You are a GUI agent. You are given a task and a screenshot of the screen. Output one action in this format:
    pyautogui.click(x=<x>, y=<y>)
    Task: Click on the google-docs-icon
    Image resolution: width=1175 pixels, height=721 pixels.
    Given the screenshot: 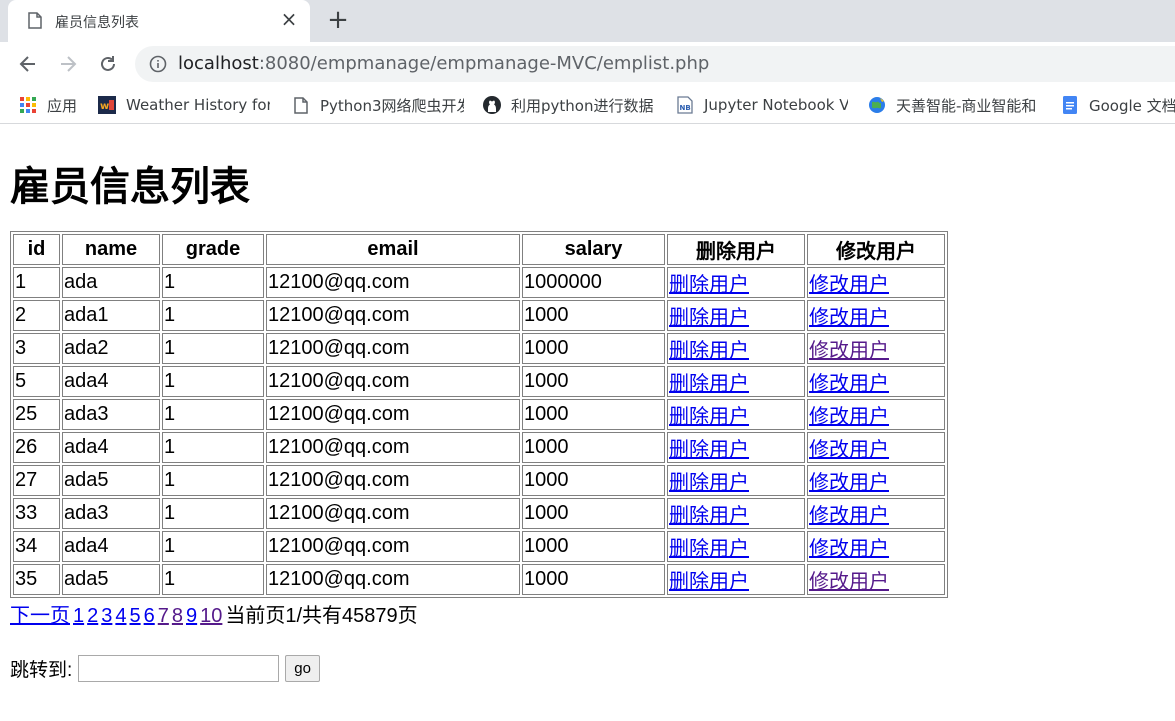 What is the action you would take?
    pyautogui.click(x=1070, y=105)
    